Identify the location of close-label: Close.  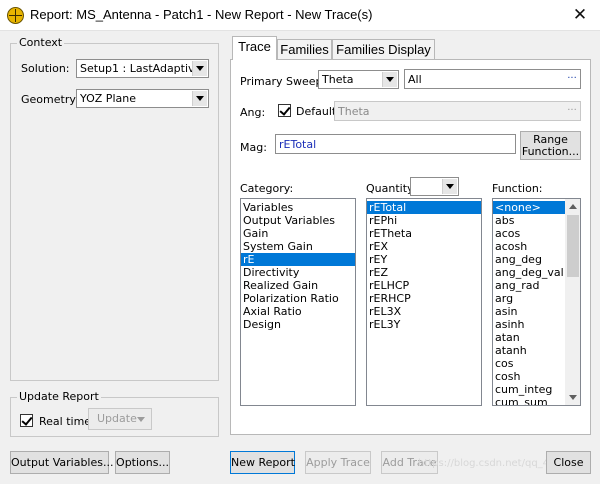
(568, 462).